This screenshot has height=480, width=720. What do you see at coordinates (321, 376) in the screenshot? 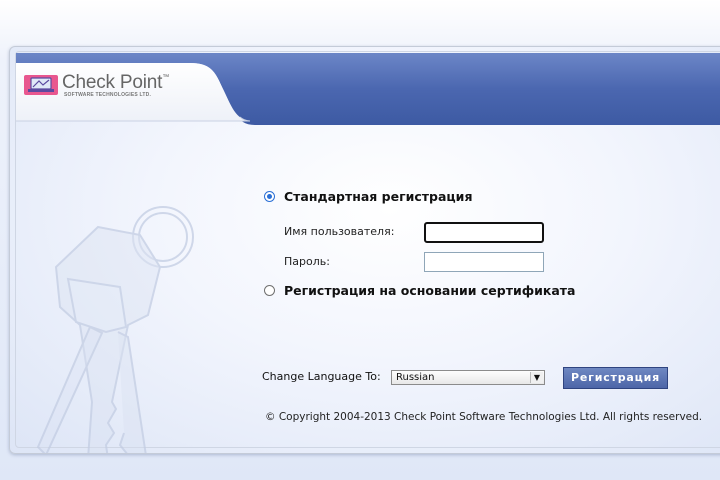
I see `language-label: Change Language To:` at bounding box center [321, 376].